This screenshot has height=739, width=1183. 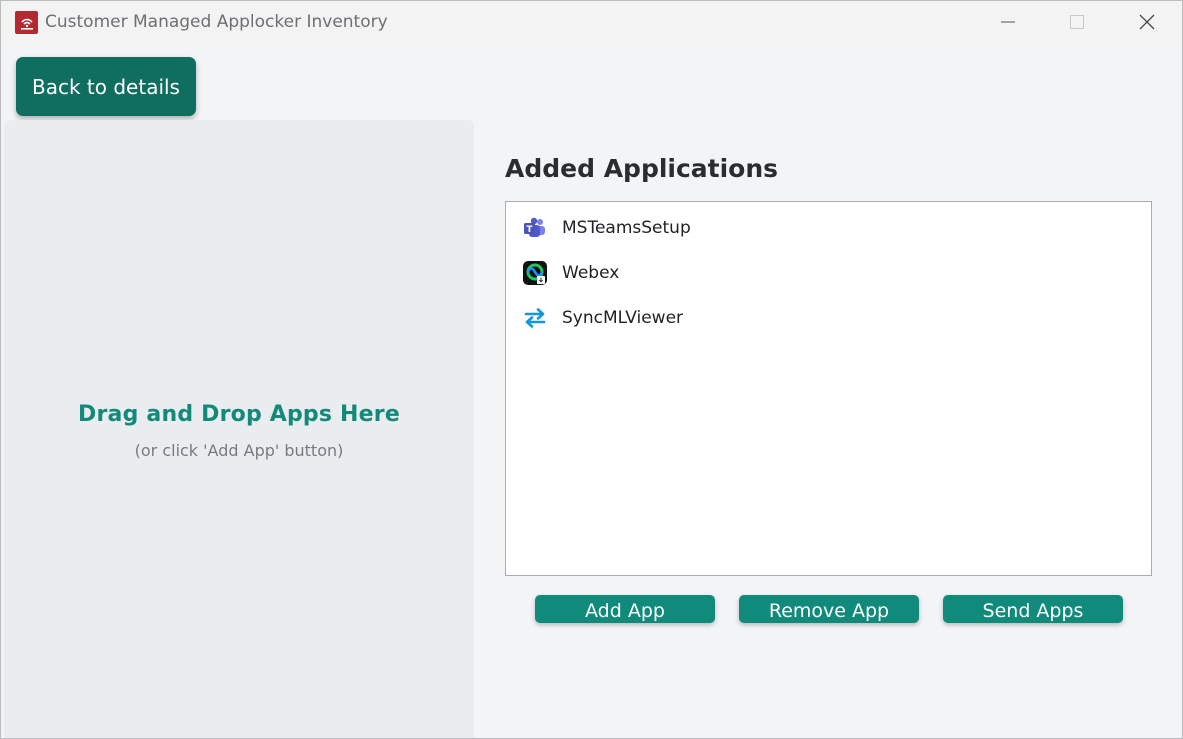 I want to click on sync-arrows-icon, so click(x=535, y=318).